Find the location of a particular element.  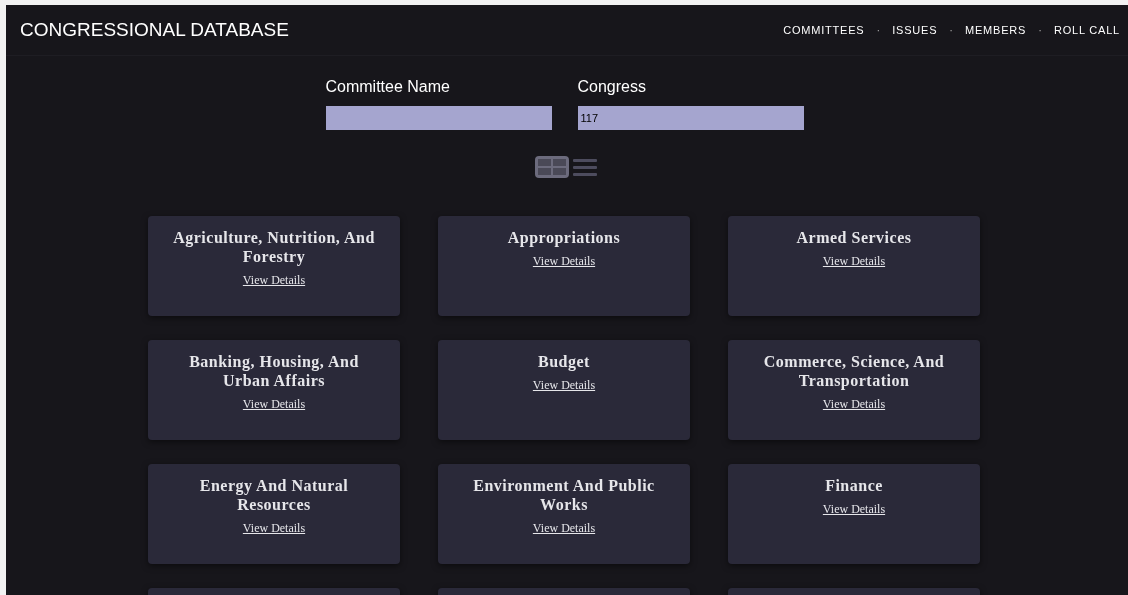

site-title: CONGRESSIONAL DATABASE is located at coordinates (154, 30).